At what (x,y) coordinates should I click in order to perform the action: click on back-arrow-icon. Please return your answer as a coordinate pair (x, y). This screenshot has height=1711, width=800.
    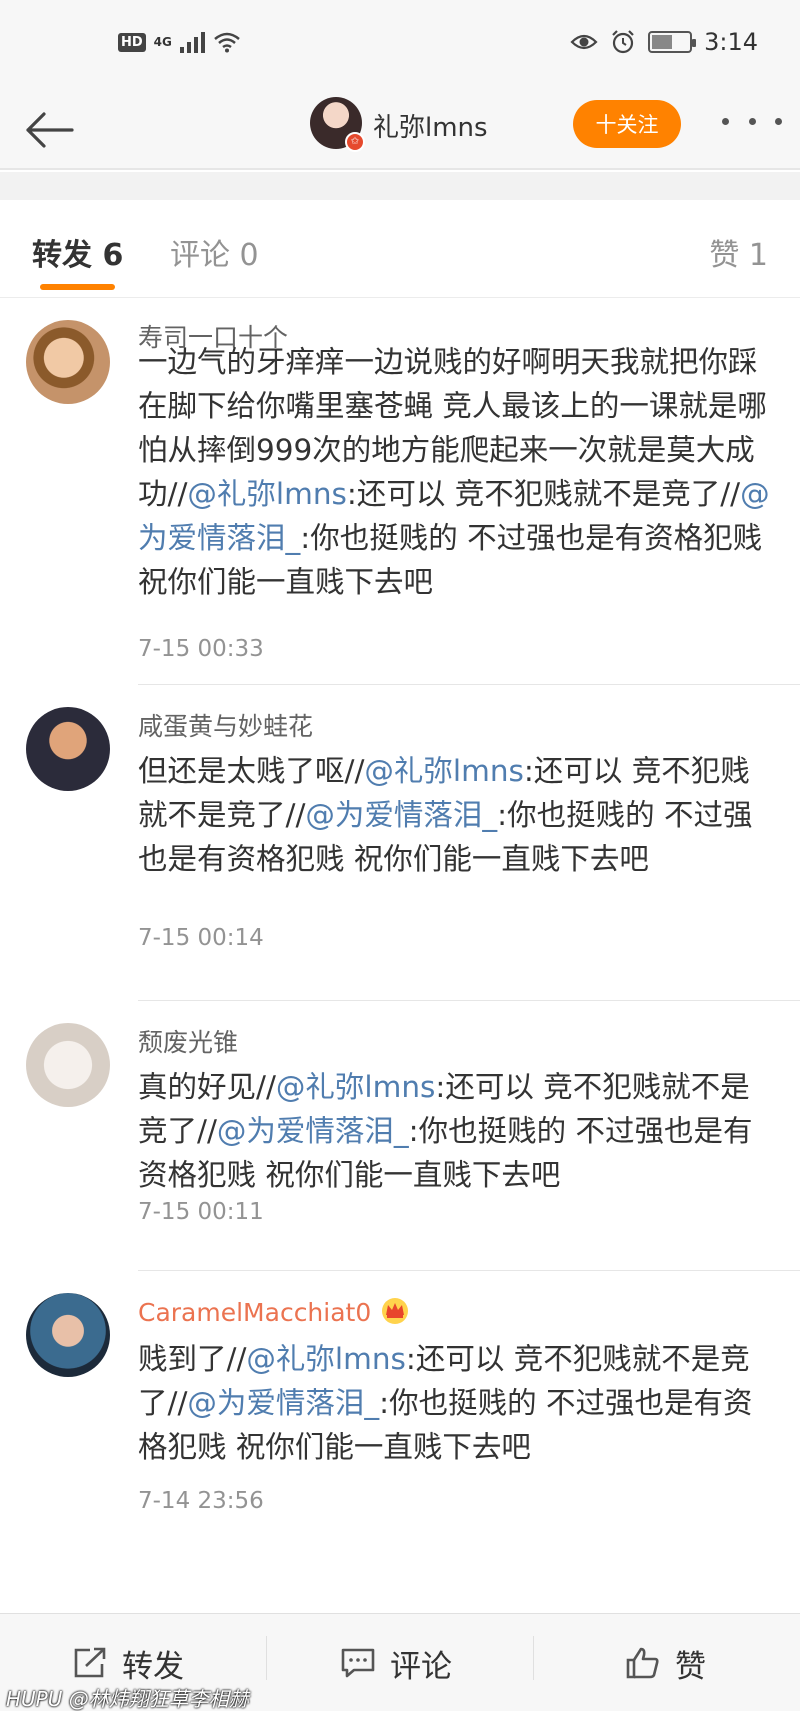
    Looking at the image, I should click on (50, 130).